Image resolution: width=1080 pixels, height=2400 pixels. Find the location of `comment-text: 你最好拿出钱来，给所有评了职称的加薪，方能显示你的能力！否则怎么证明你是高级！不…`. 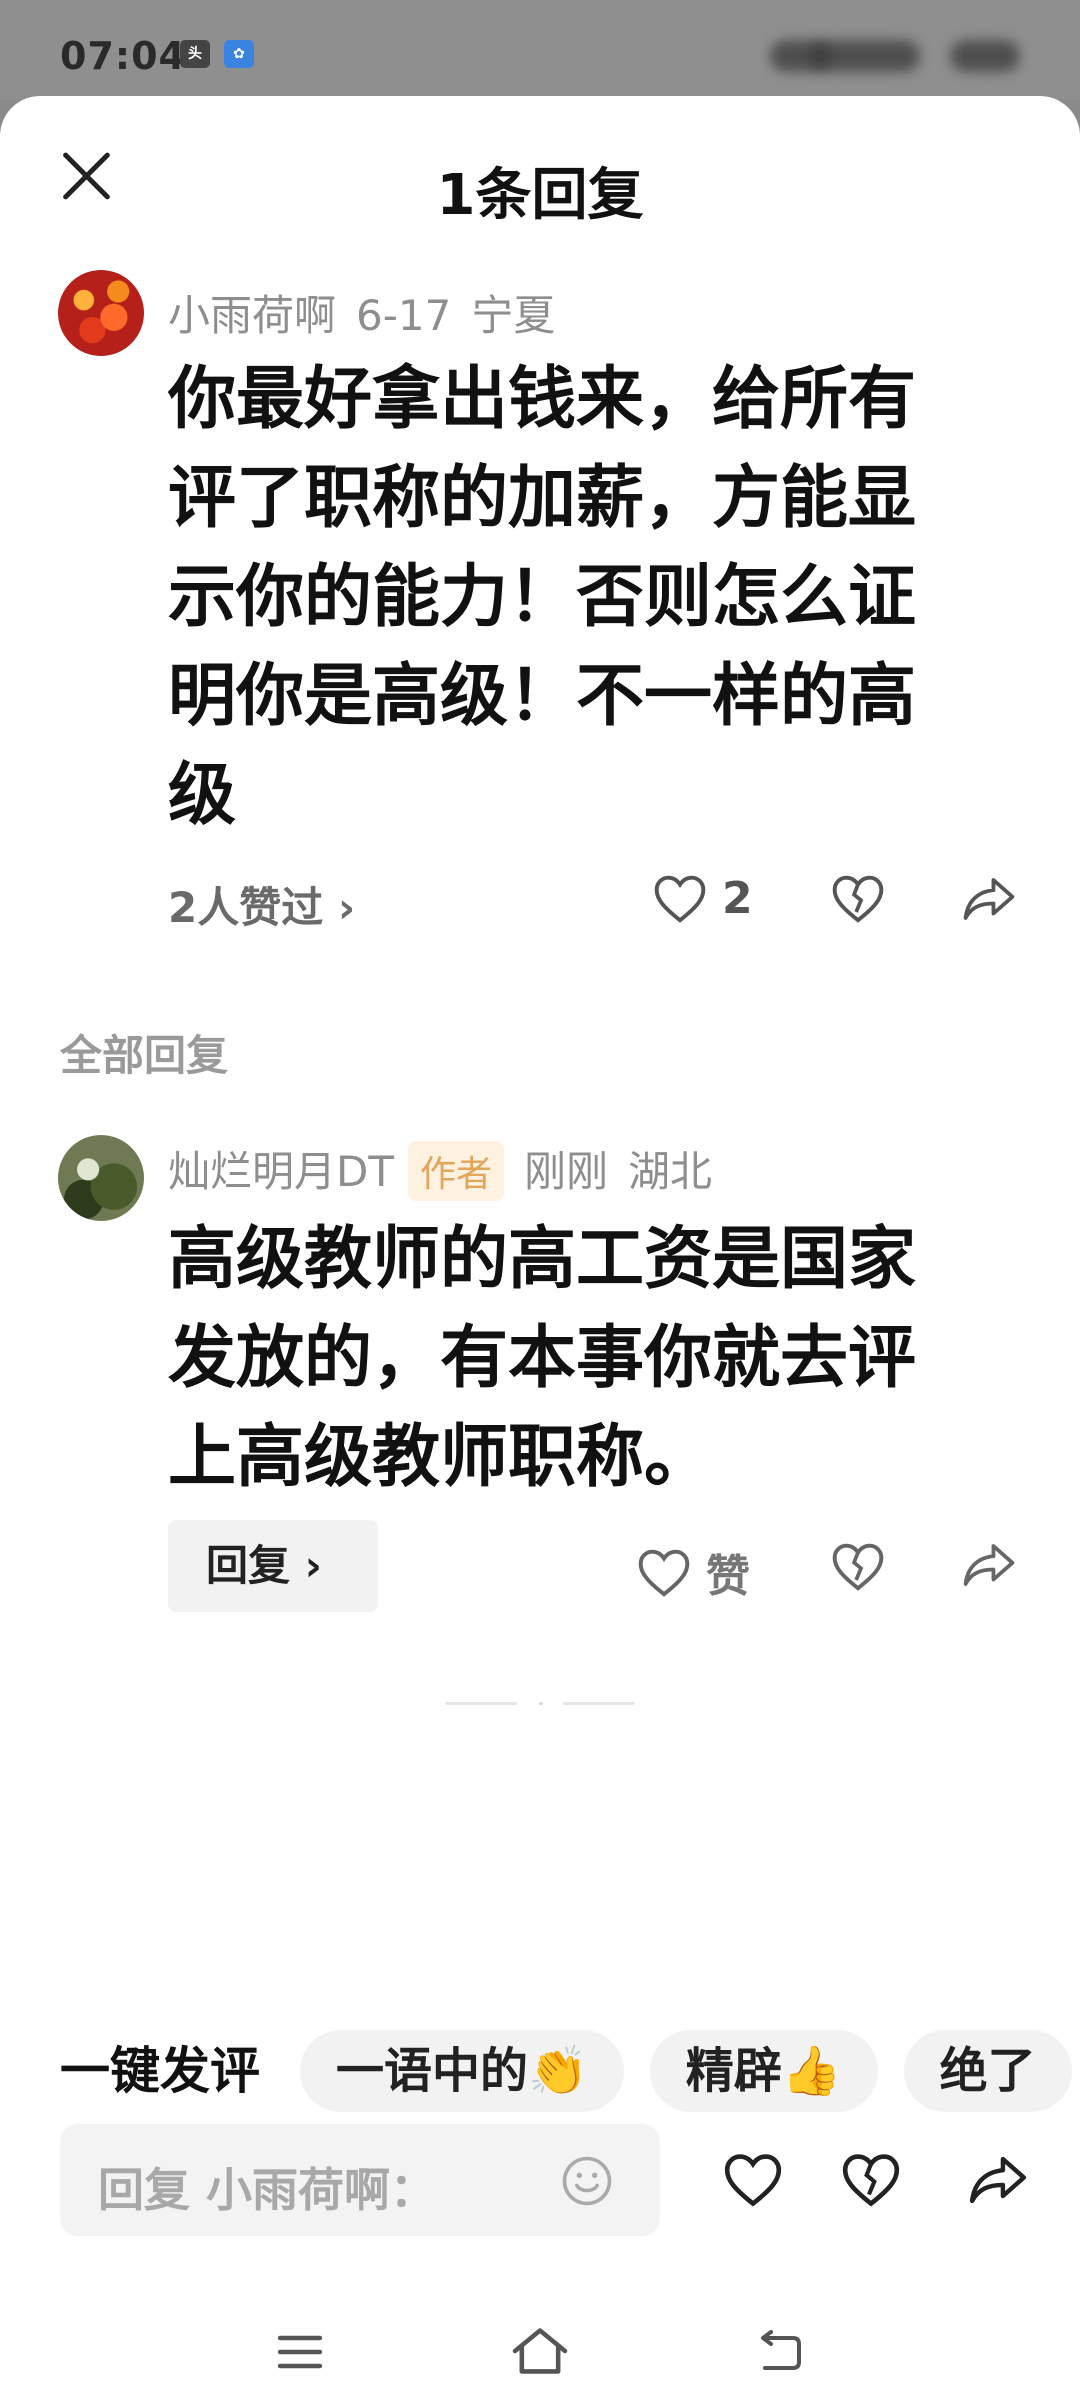

comment-text: 你最好拿出钱来，给所有评了职称的加薪，方能显示你的能力！否则怎么证明你是高级！不… is located at coordinates (542, 597).